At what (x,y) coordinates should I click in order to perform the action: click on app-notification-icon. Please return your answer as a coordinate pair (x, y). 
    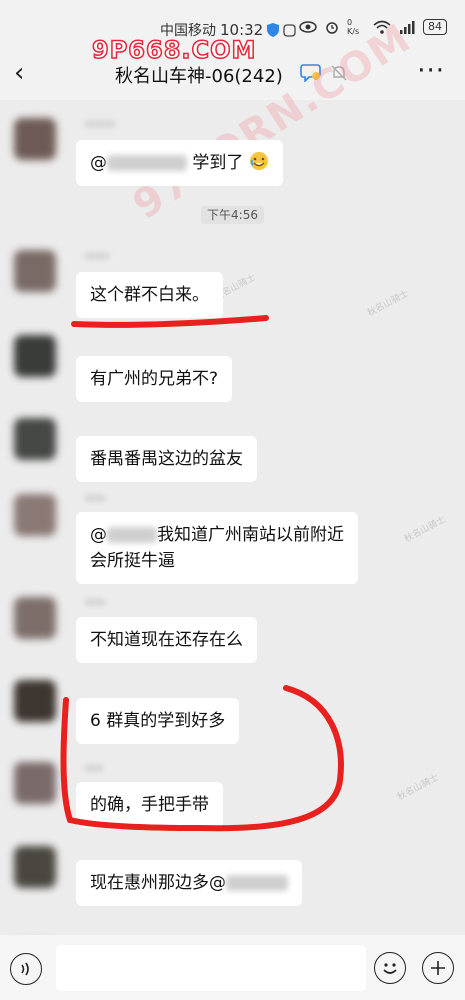
    Looking at the image, I should click on (289, 30).